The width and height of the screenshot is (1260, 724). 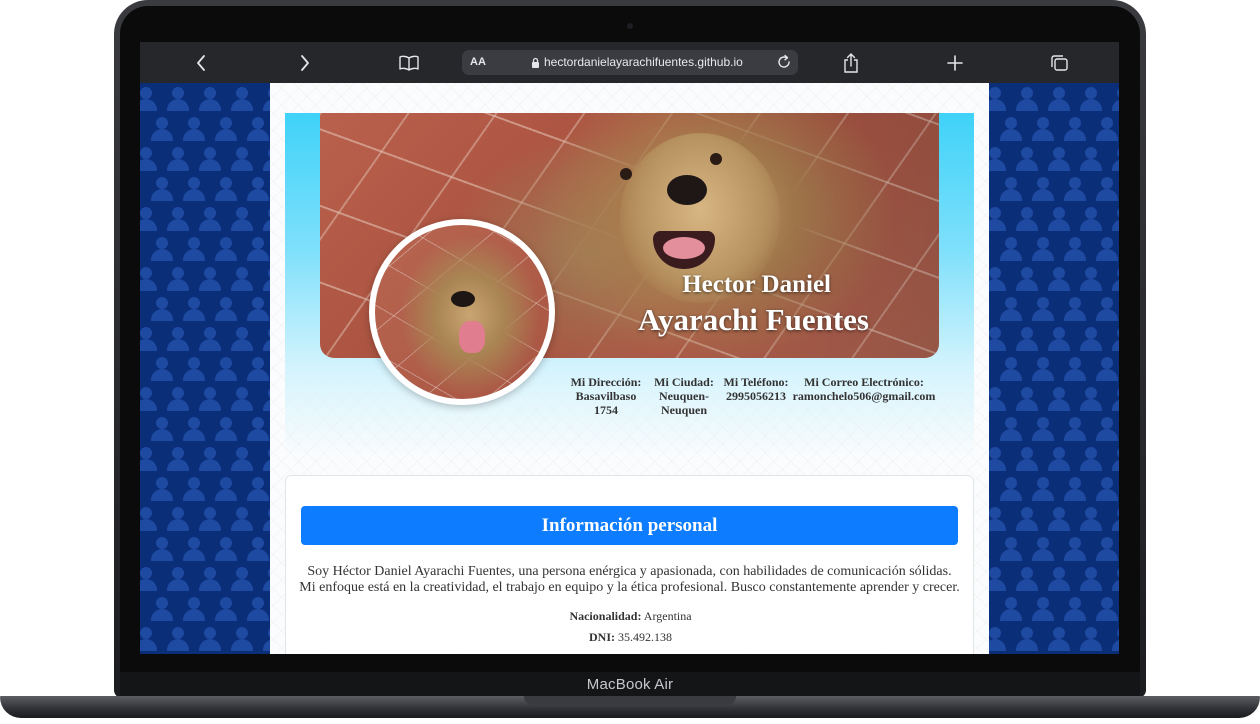 I want to click on new-tab-button, so click(x=955, y=62).